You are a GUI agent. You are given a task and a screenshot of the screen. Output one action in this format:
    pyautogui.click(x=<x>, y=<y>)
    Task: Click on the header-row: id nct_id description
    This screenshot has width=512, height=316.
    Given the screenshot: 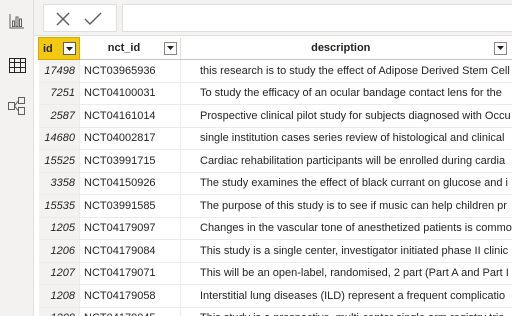 What is the action you would take?
    pyautogui.click(x=275, y=48)
    